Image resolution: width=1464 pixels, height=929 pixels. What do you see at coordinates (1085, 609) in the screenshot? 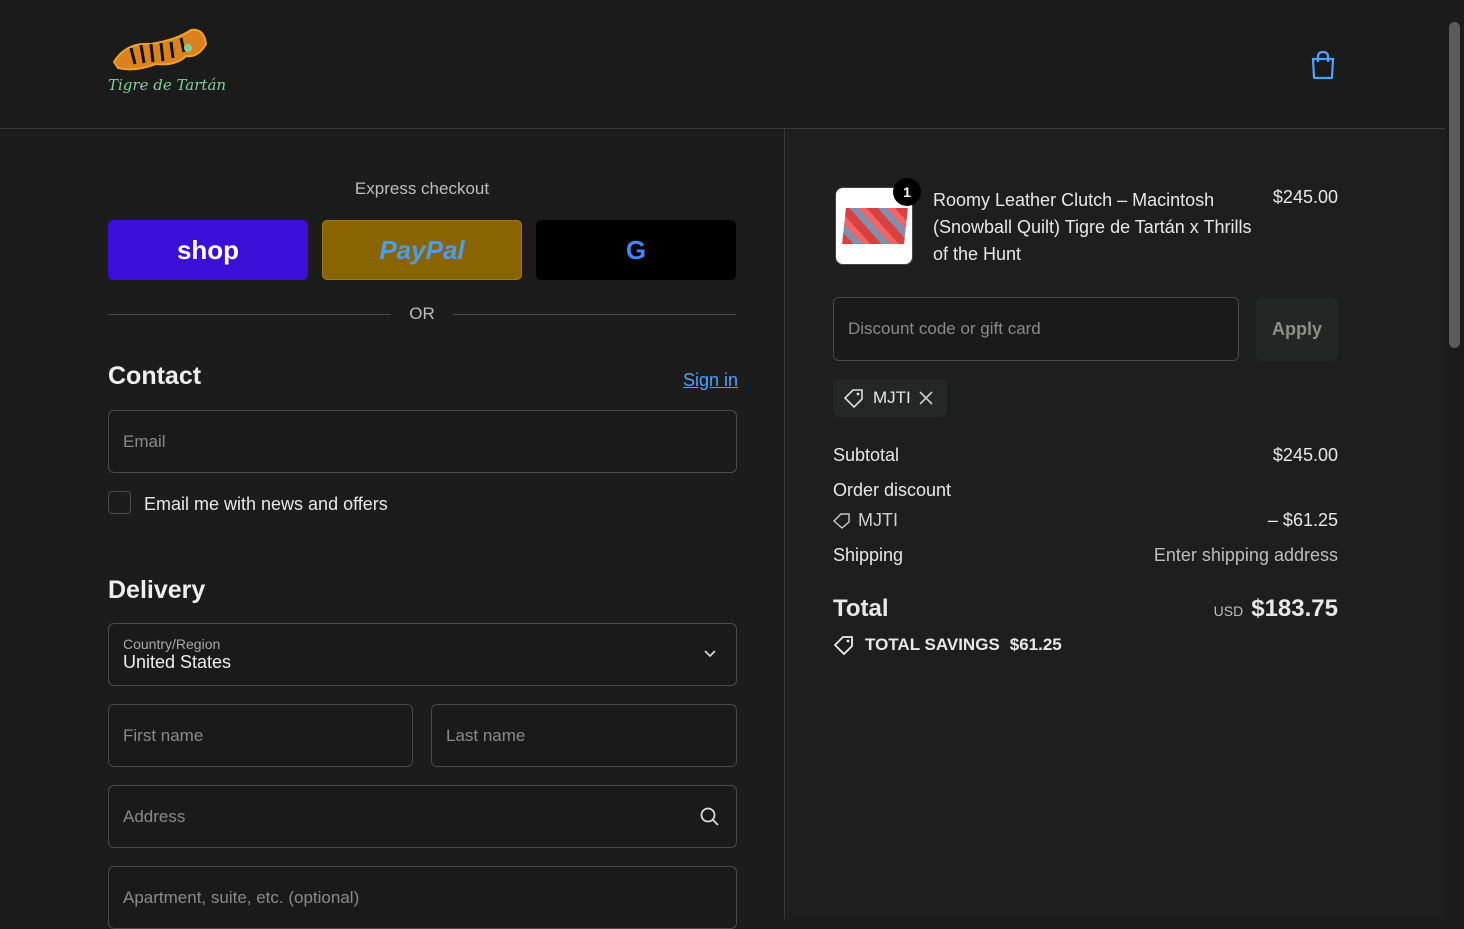
I see `total-row: Total USD $183.75` at bounding box center [1085, 609].